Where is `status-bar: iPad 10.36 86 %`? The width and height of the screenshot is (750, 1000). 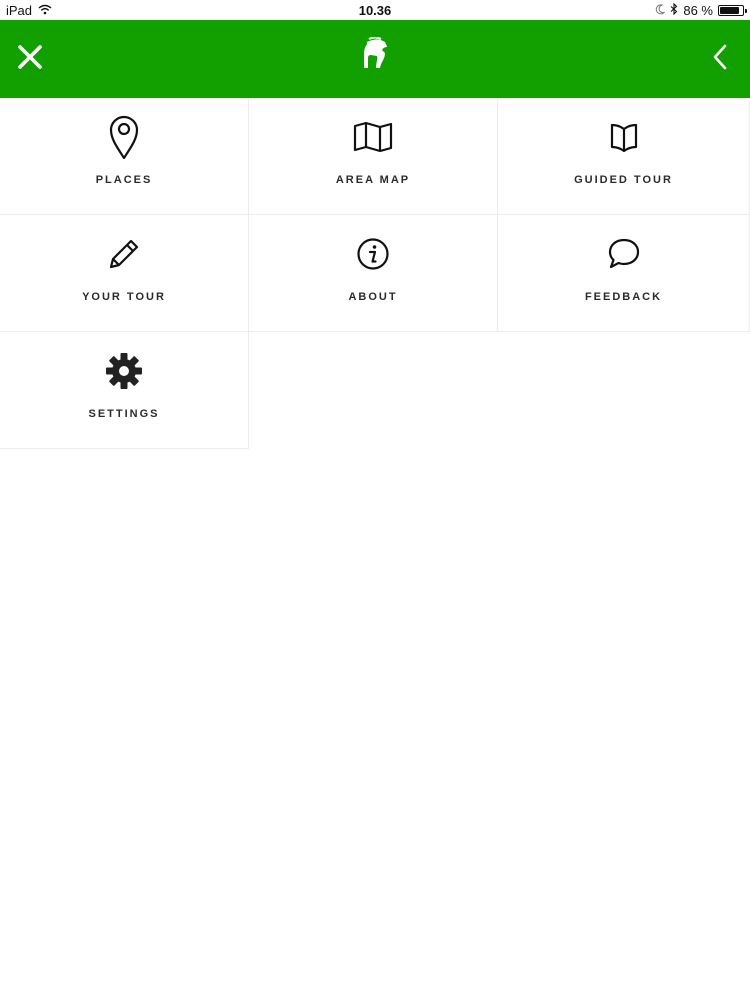 status-bar: iPad 10.36 86 % is located at coordinates (375, 10).